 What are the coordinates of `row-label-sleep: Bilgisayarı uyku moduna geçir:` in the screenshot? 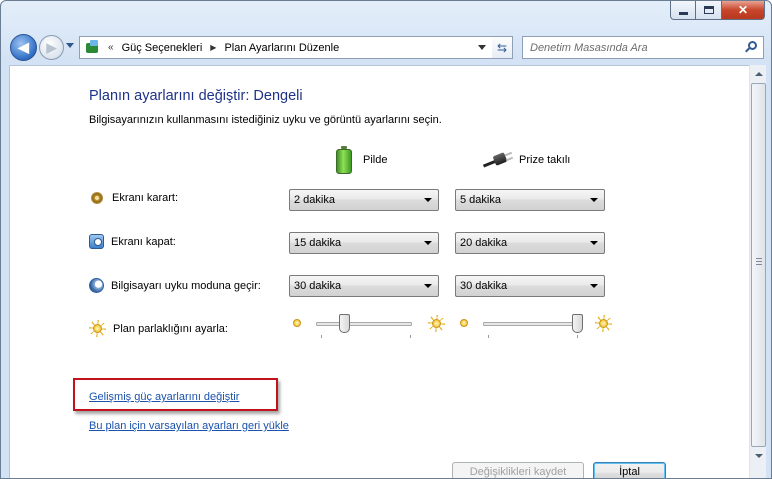 It's located at (186, 285).